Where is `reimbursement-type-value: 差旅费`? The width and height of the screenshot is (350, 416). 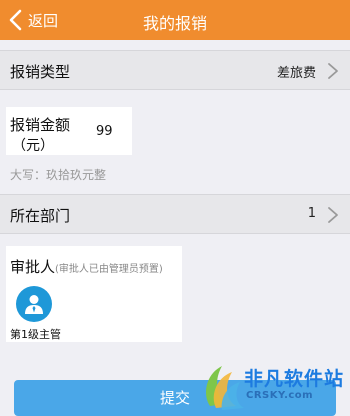
reimbursement-type-value: 差旅费 is located at coordinates (296, 73).